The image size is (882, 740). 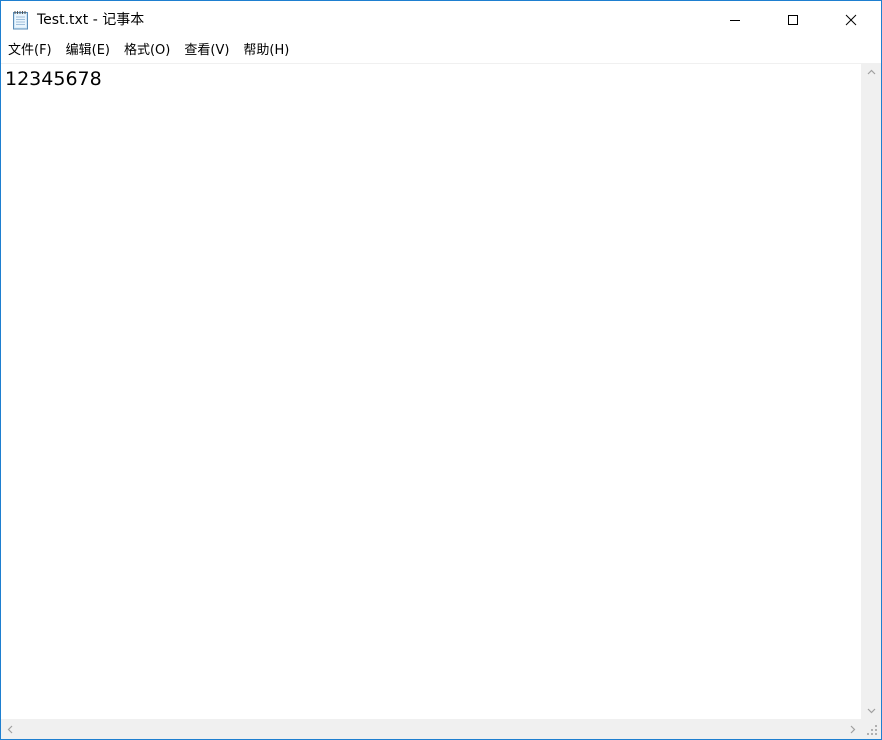 What do you see at coordinates (871, 391) in the screenshot?
I see `vertical-scrollbar` at bounding box center [871, 391].